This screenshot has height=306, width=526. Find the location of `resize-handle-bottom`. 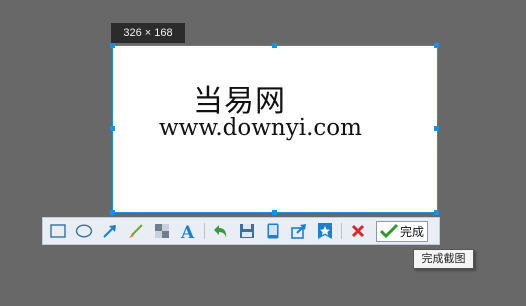

resize-handle-bottom is located at coordinates (274, 212).